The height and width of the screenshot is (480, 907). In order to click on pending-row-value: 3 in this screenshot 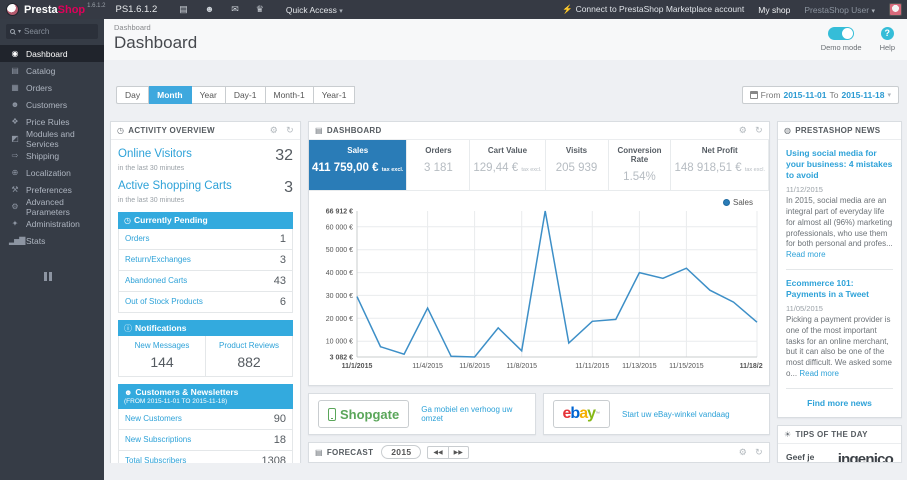, I will do `click(282, 259)`.